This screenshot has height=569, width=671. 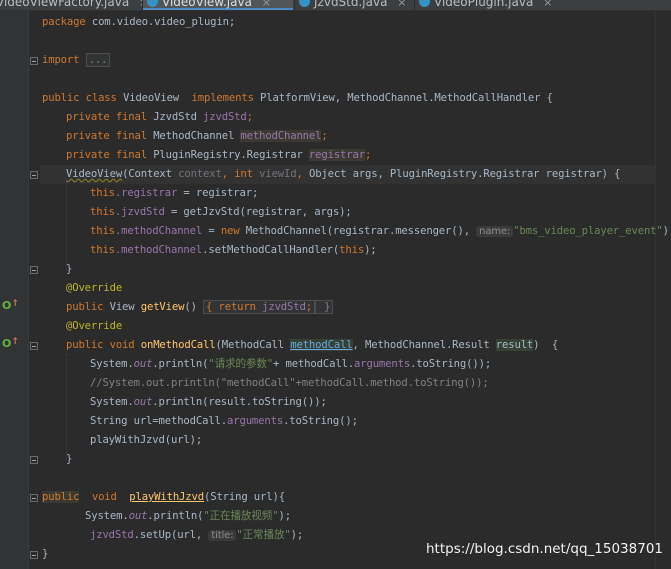 I want to click on tab-jzvdstd: JzvdStd.java ×, so click(x=354, y=5).